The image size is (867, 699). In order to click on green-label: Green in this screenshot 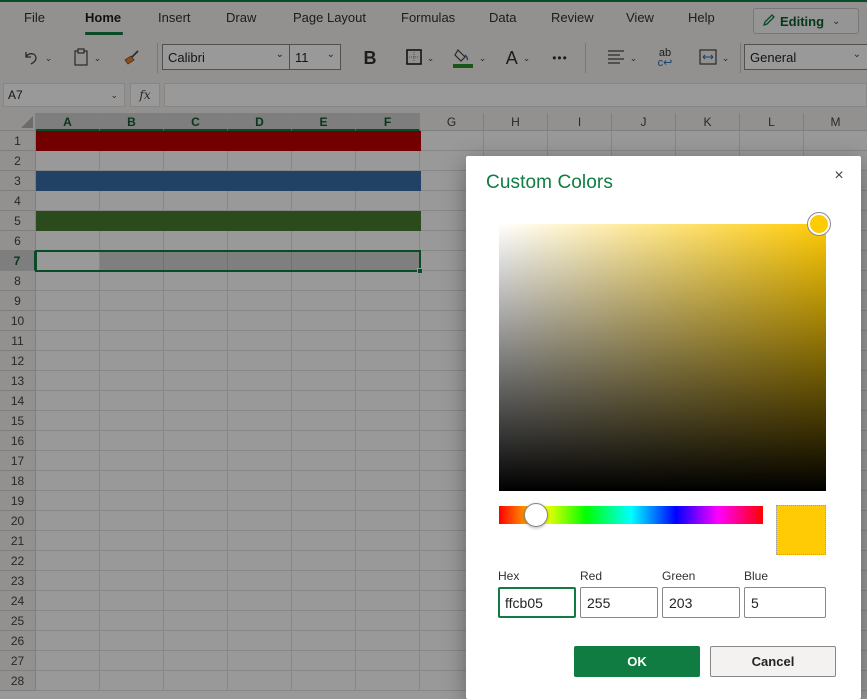, I will do `click(679, 576)`.